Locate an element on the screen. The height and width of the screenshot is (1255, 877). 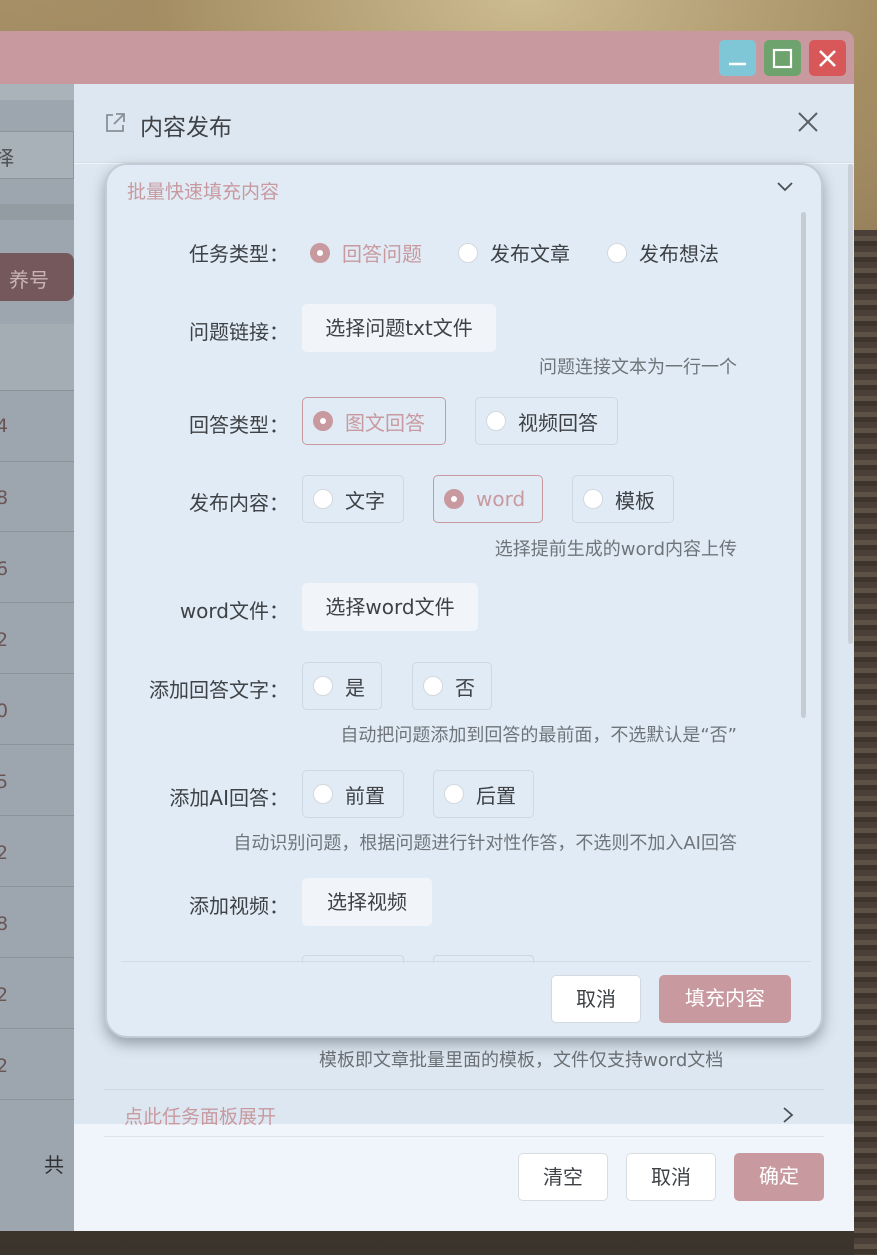
task-type-idea-radio: 发布想法 is located at coordinates (663, 252).